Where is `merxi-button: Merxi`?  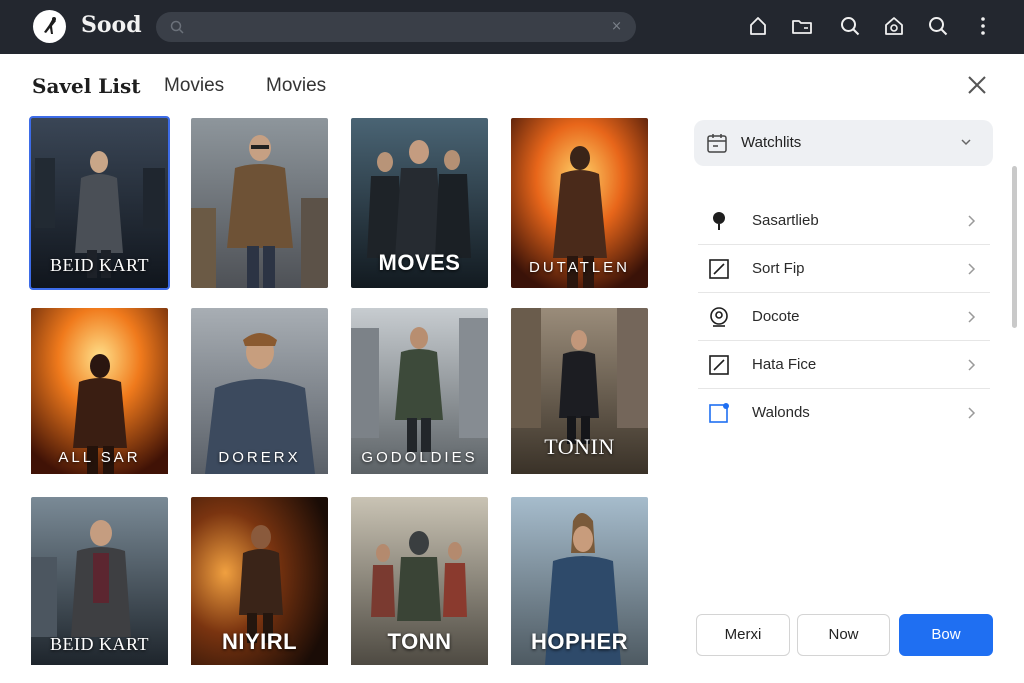
merxi-button: Merxi is located at coordinates (743, 635).